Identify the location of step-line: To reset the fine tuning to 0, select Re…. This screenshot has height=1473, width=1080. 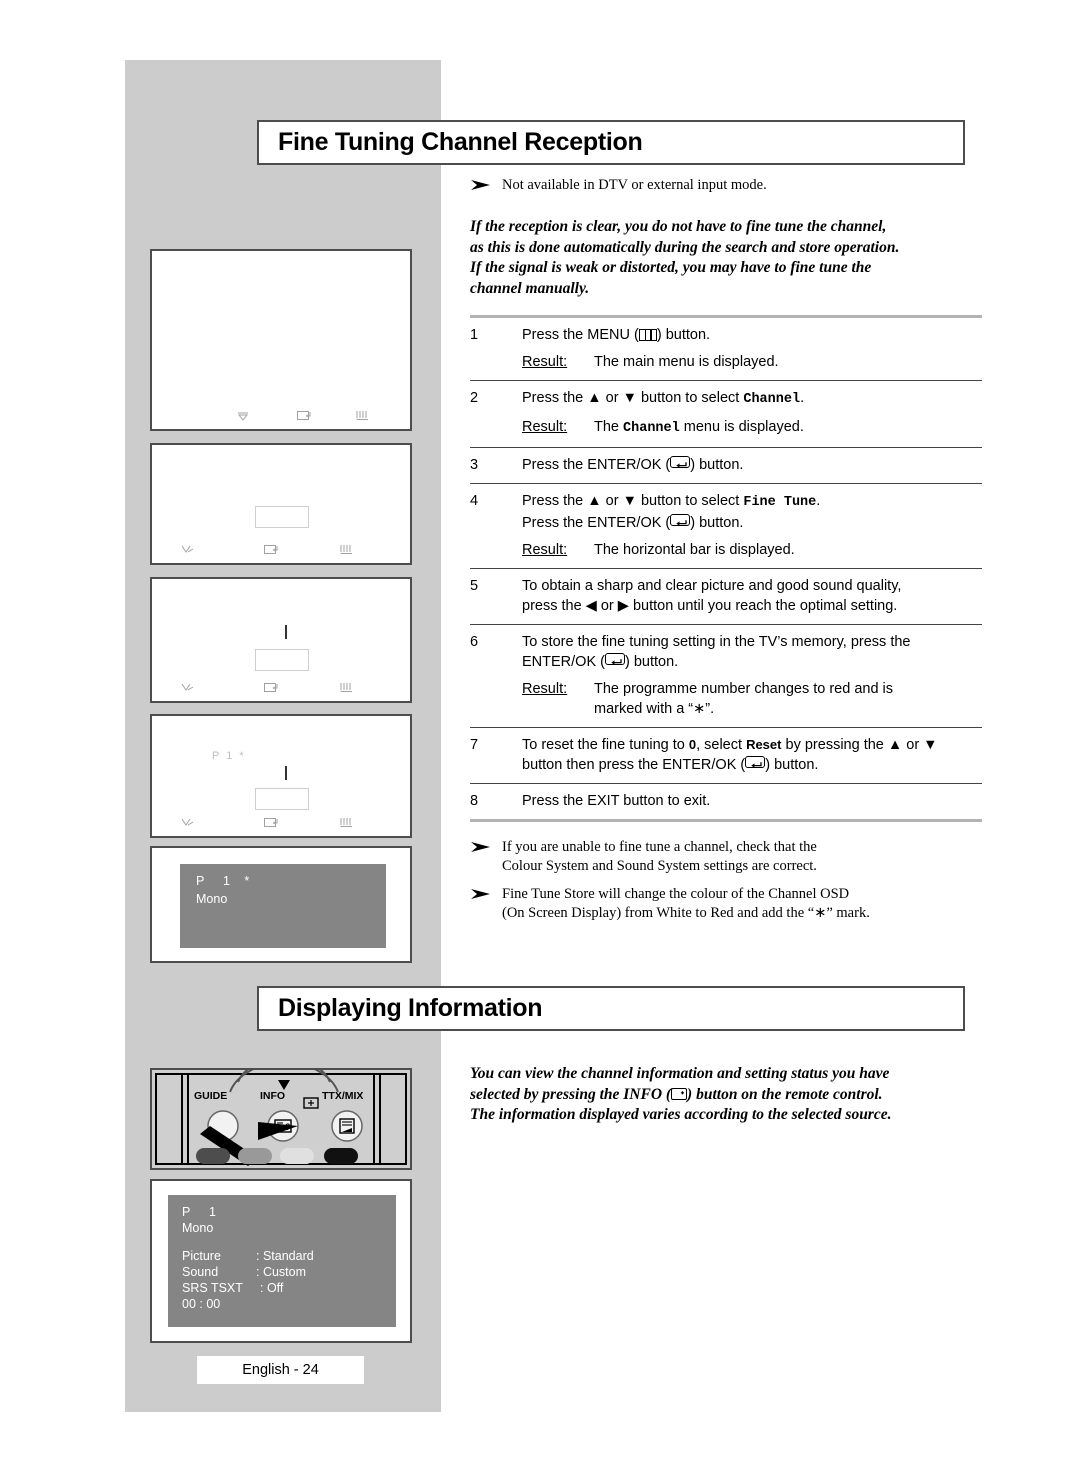
(752, 745).